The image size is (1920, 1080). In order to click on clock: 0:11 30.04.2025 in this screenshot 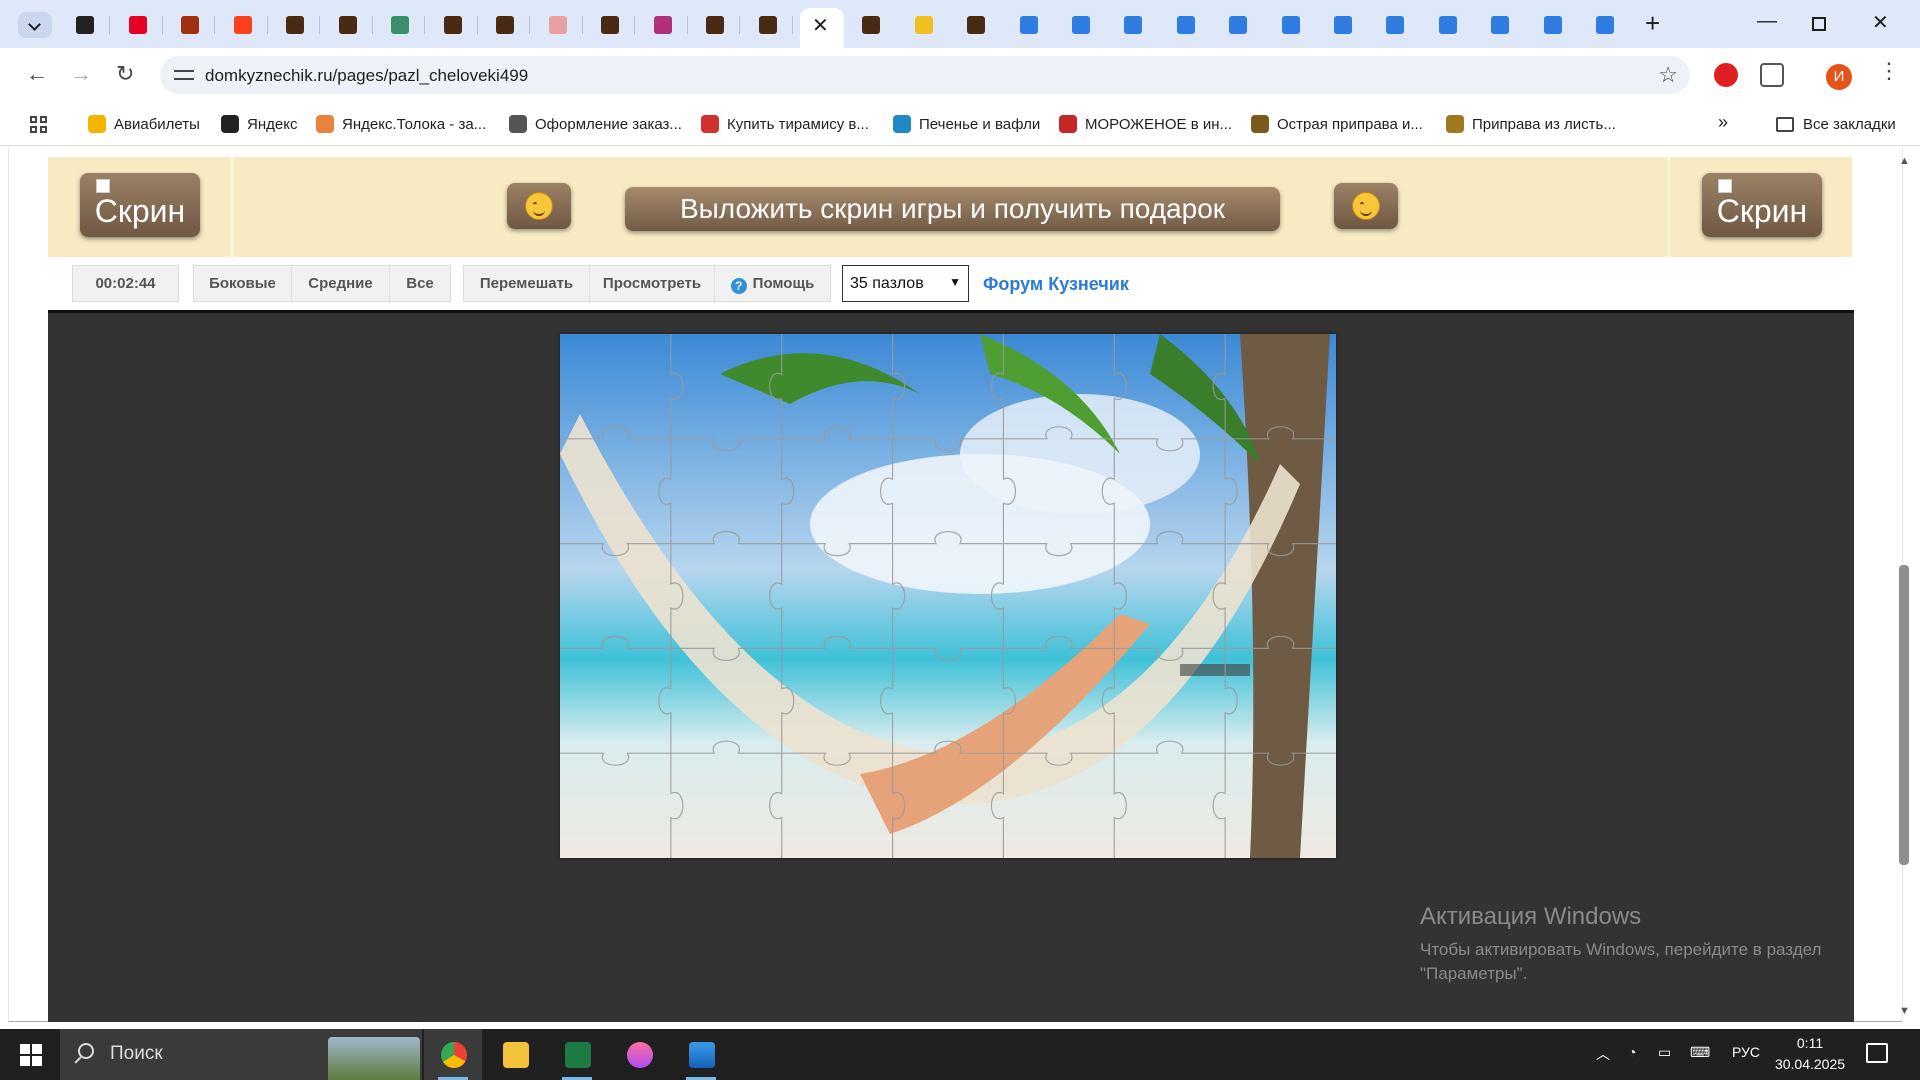, I will do `click(1810, 1054)`.